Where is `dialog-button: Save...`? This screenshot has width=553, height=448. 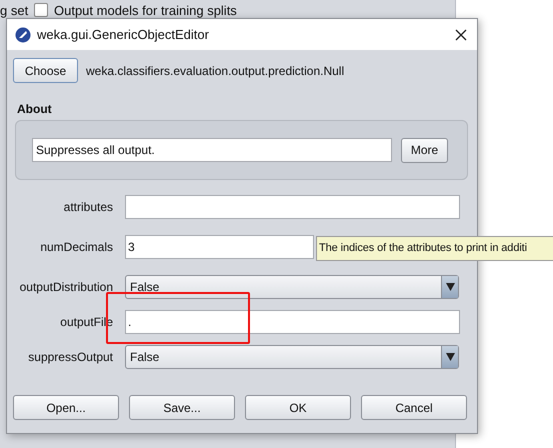
dialog-button: Save... is located at coordinates (182, 407).